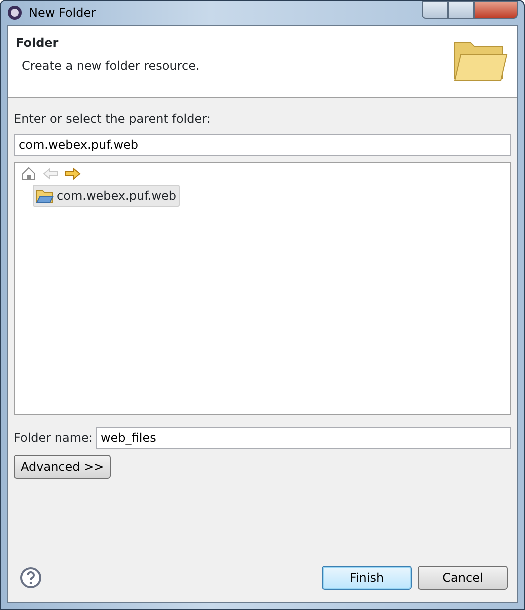 This screenshot has height=610, width=525. What do you see at coordinates (29, 174) in the screenshot?
I see `home-icon` at bounding box center [29, 174].